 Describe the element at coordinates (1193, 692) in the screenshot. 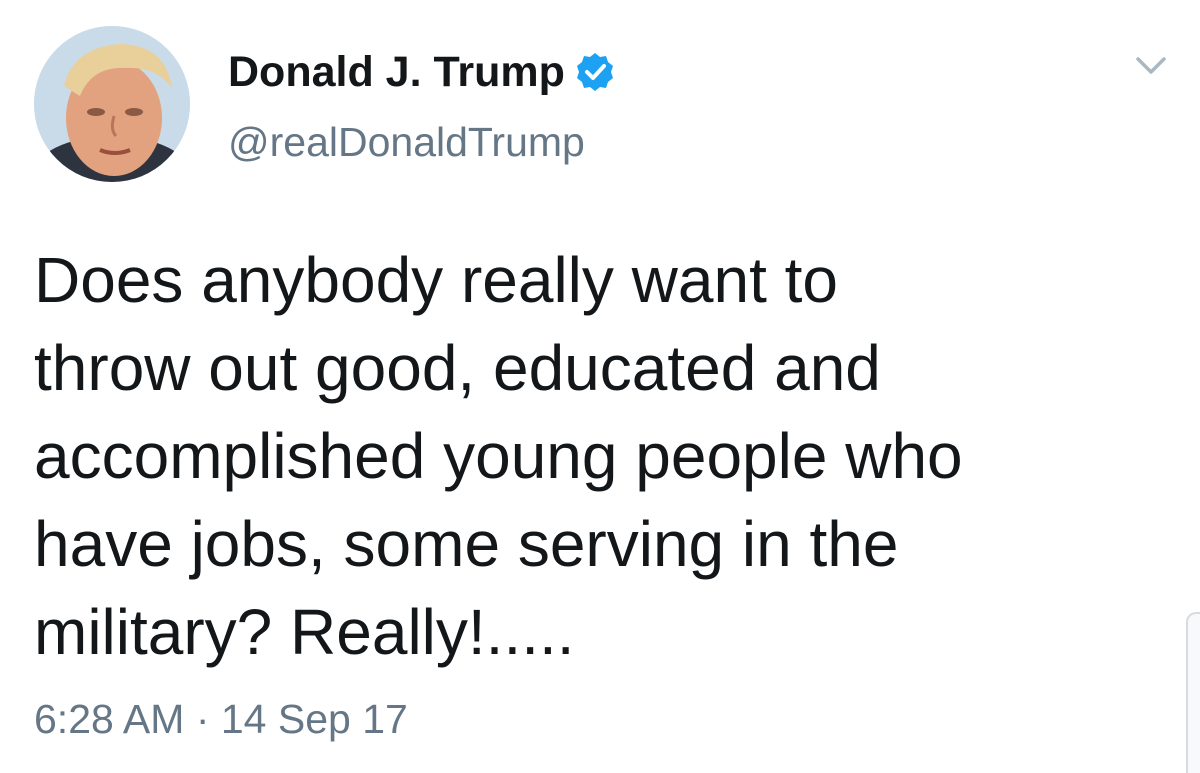

I see `scrollbar-edge` at that location.